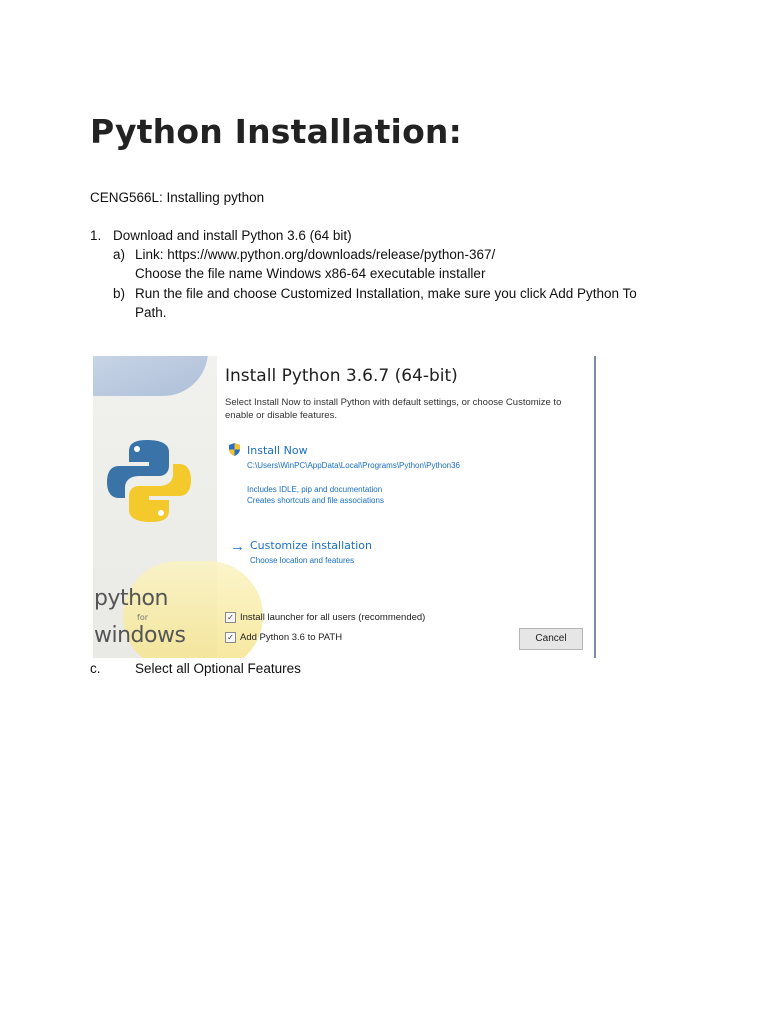 Image resolution: width=768 pixels, height=1024 pixels. I want to click on python-logo-yellow-eye, so click(161, 513).